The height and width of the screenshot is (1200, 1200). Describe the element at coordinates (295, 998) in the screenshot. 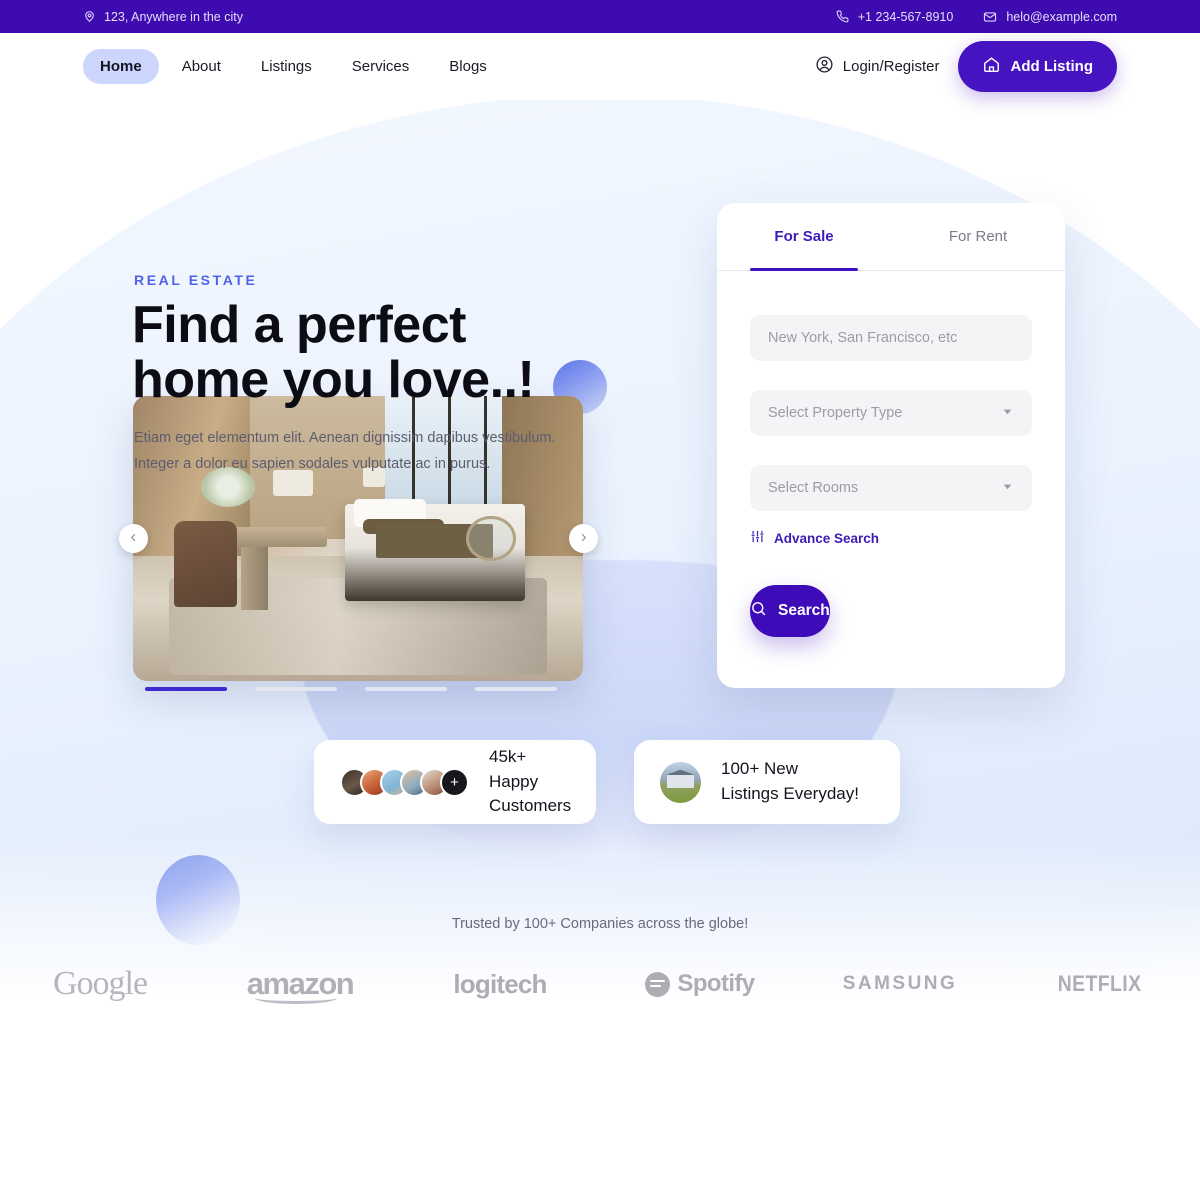

I see `amazon-swoosh-icon` at that location.